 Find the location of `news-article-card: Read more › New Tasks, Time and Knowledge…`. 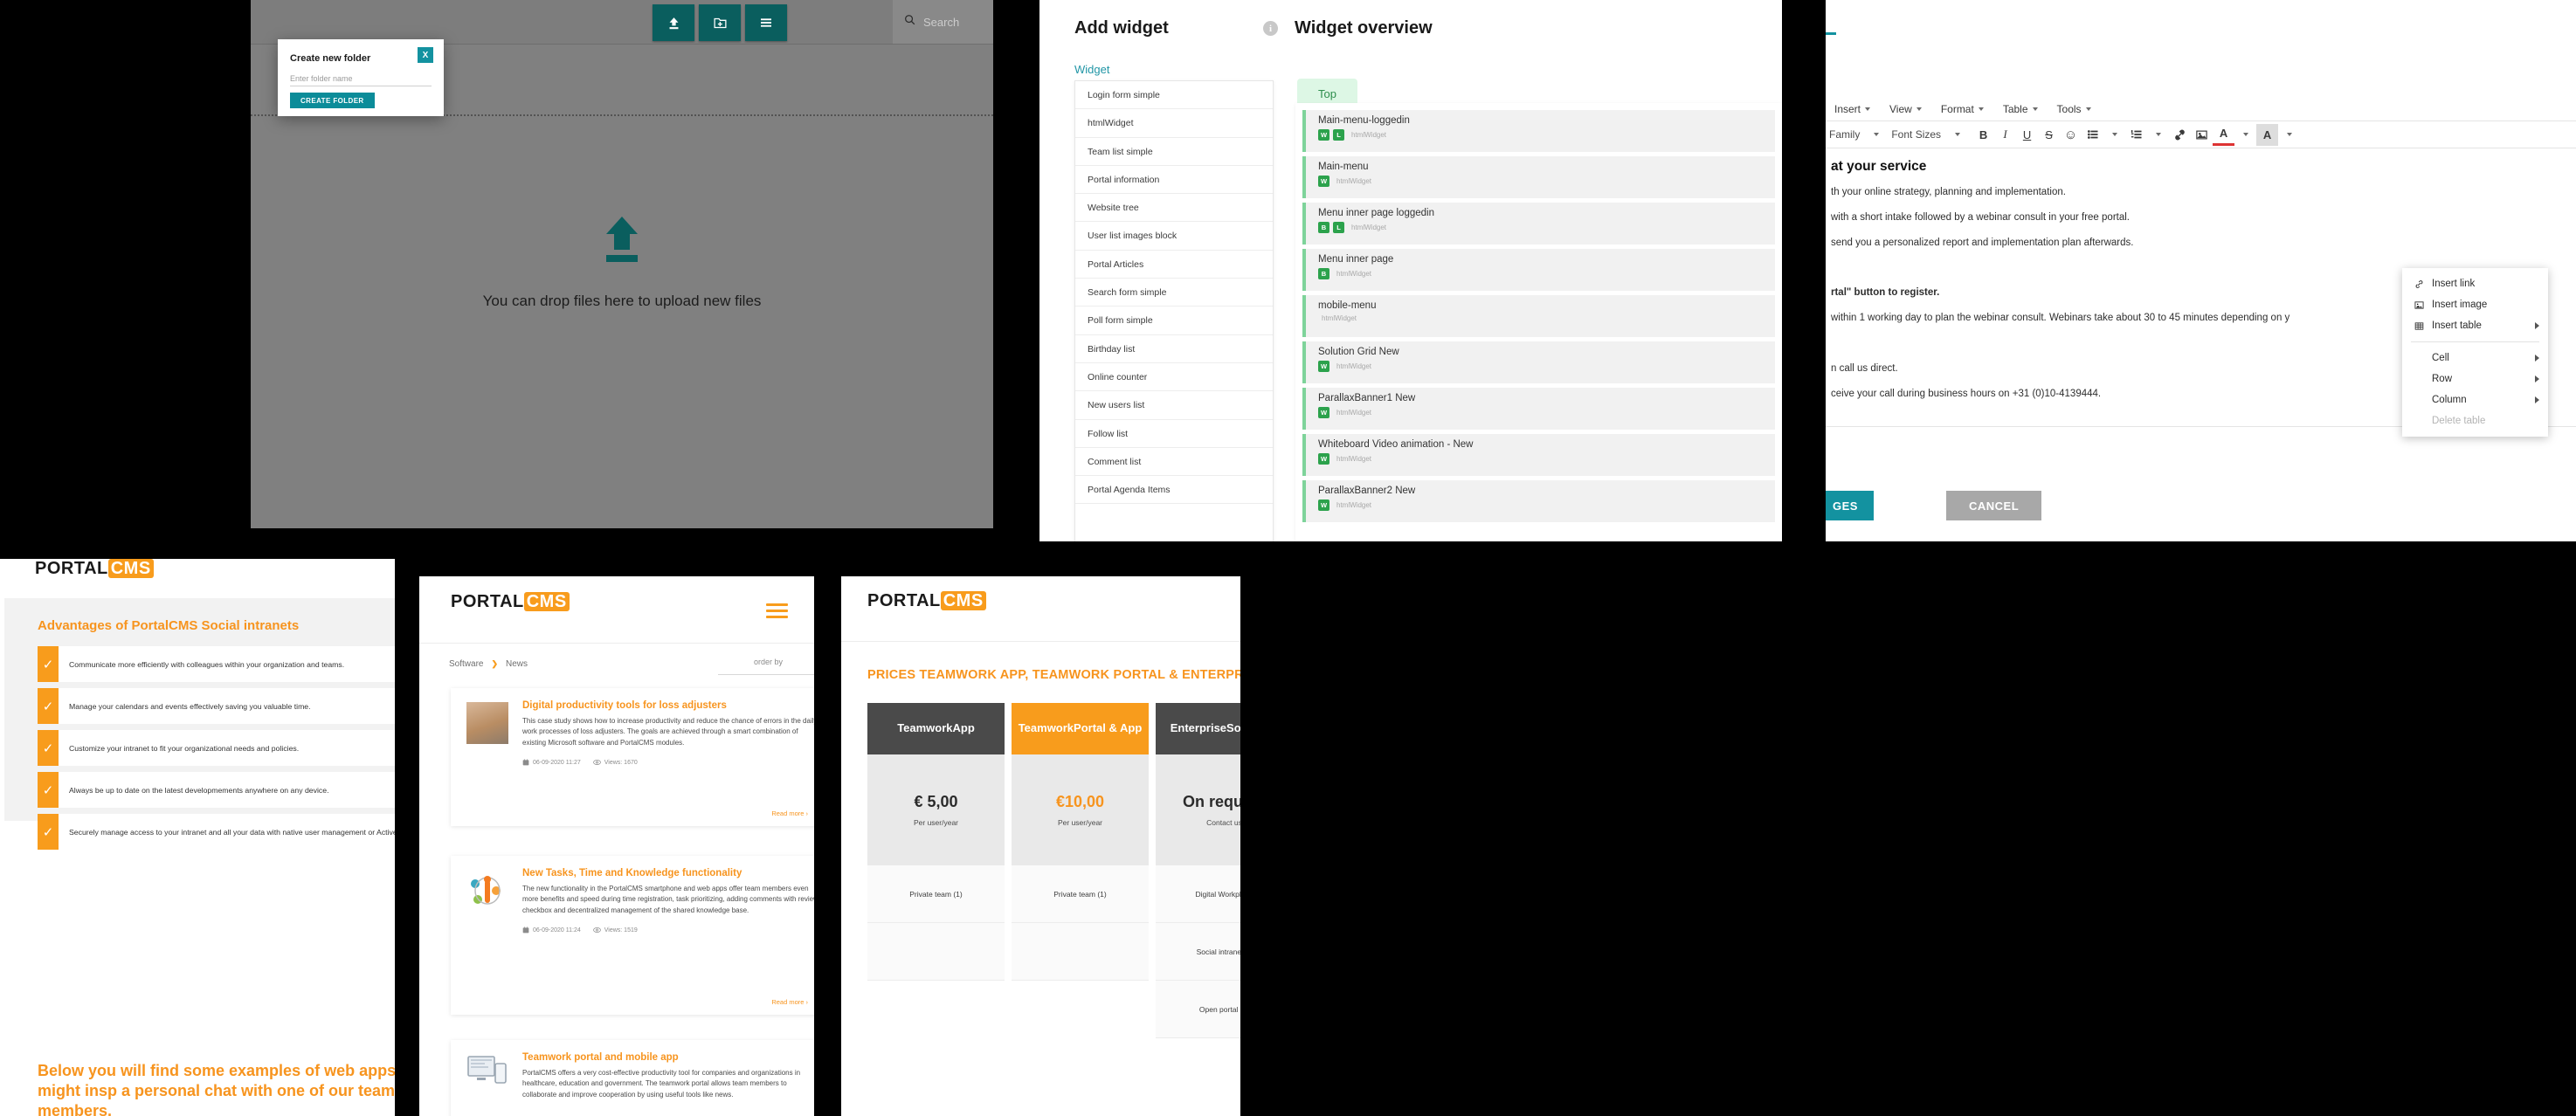

news-article-card: Read more › New Tasks, Time and Knowledge… is located at coordinates (632, 936).